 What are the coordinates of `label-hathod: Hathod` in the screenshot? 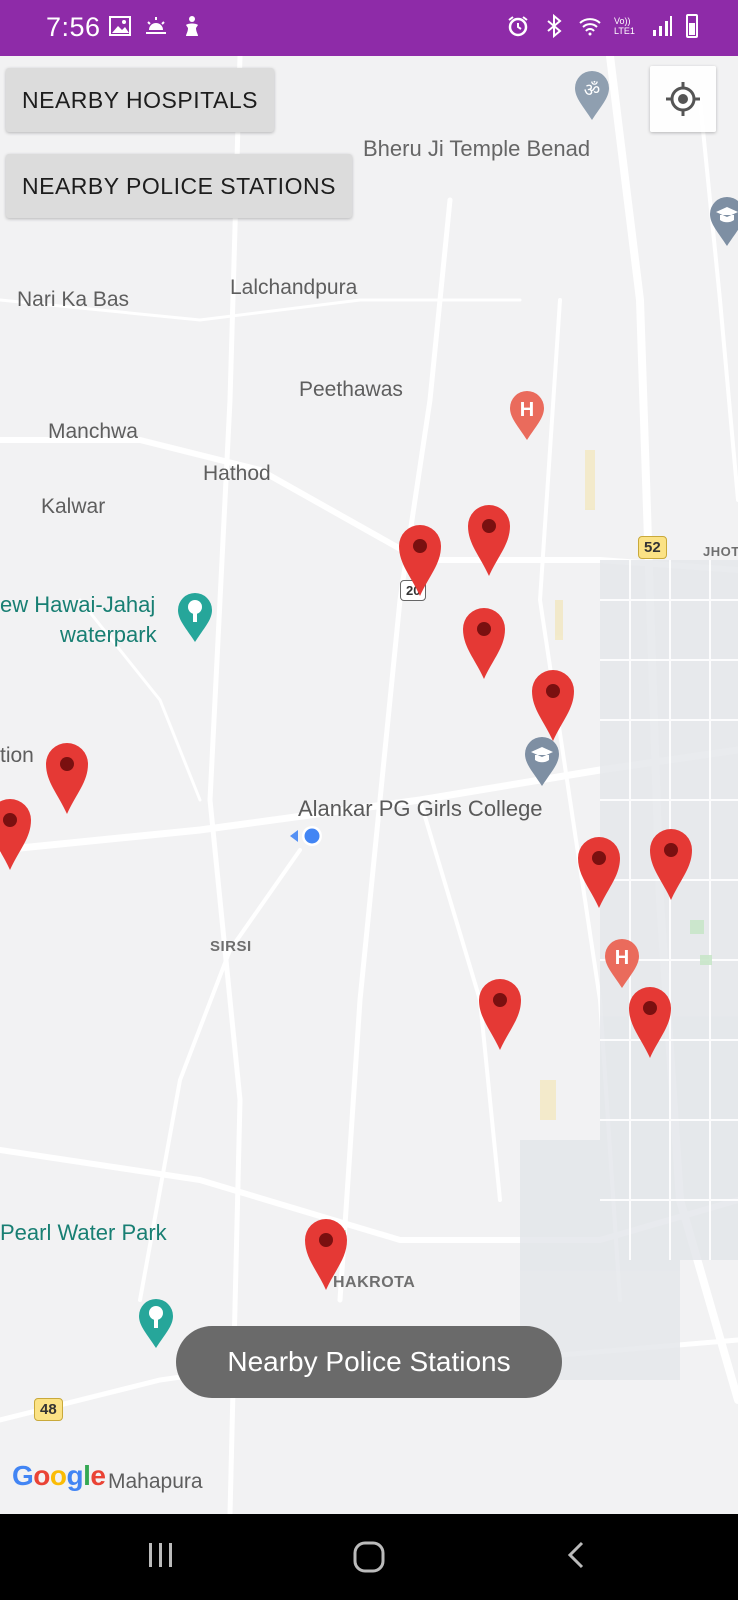 It's located at (237, 473).